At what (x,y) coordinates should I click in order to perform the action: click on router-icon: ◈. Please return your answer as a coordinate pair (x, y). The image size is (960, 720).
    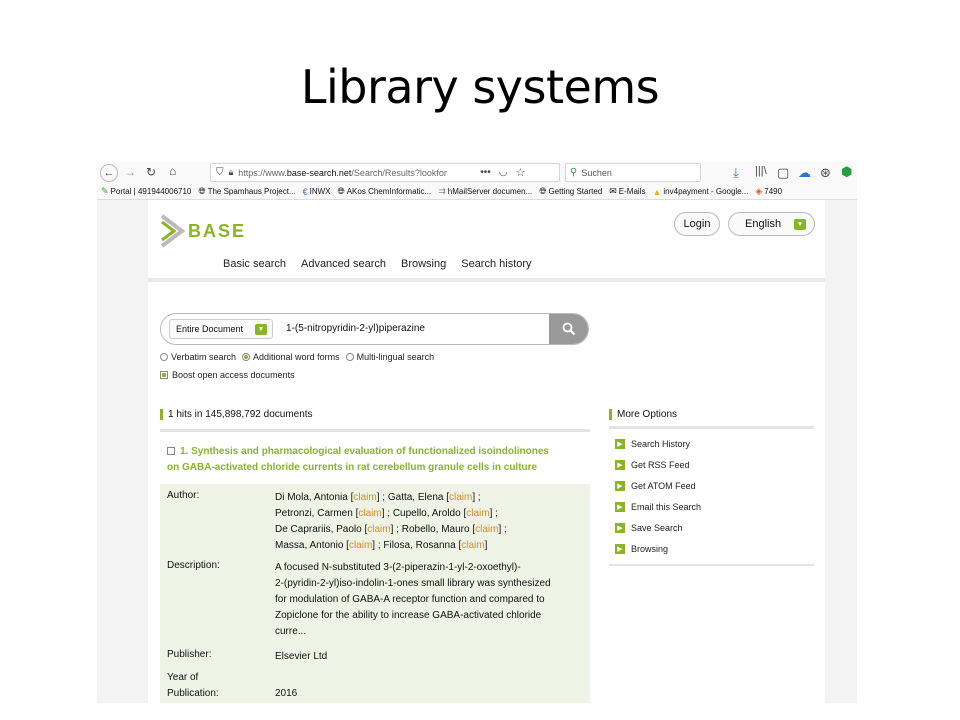
    Looking at the image, I should click on (759, 191).